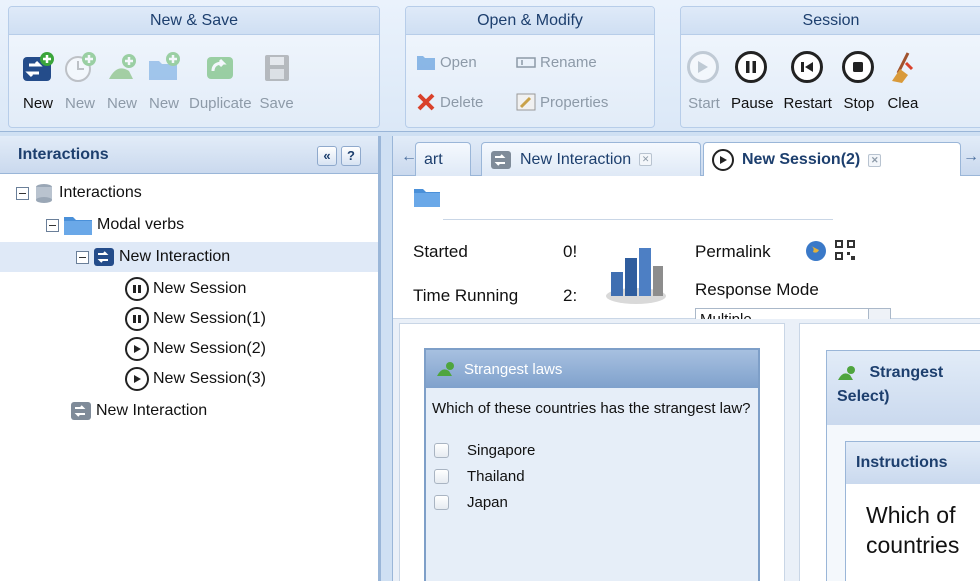 This screenshot has width=980, height=581. I want to click on clear-button: Clea, so click(903, 81).